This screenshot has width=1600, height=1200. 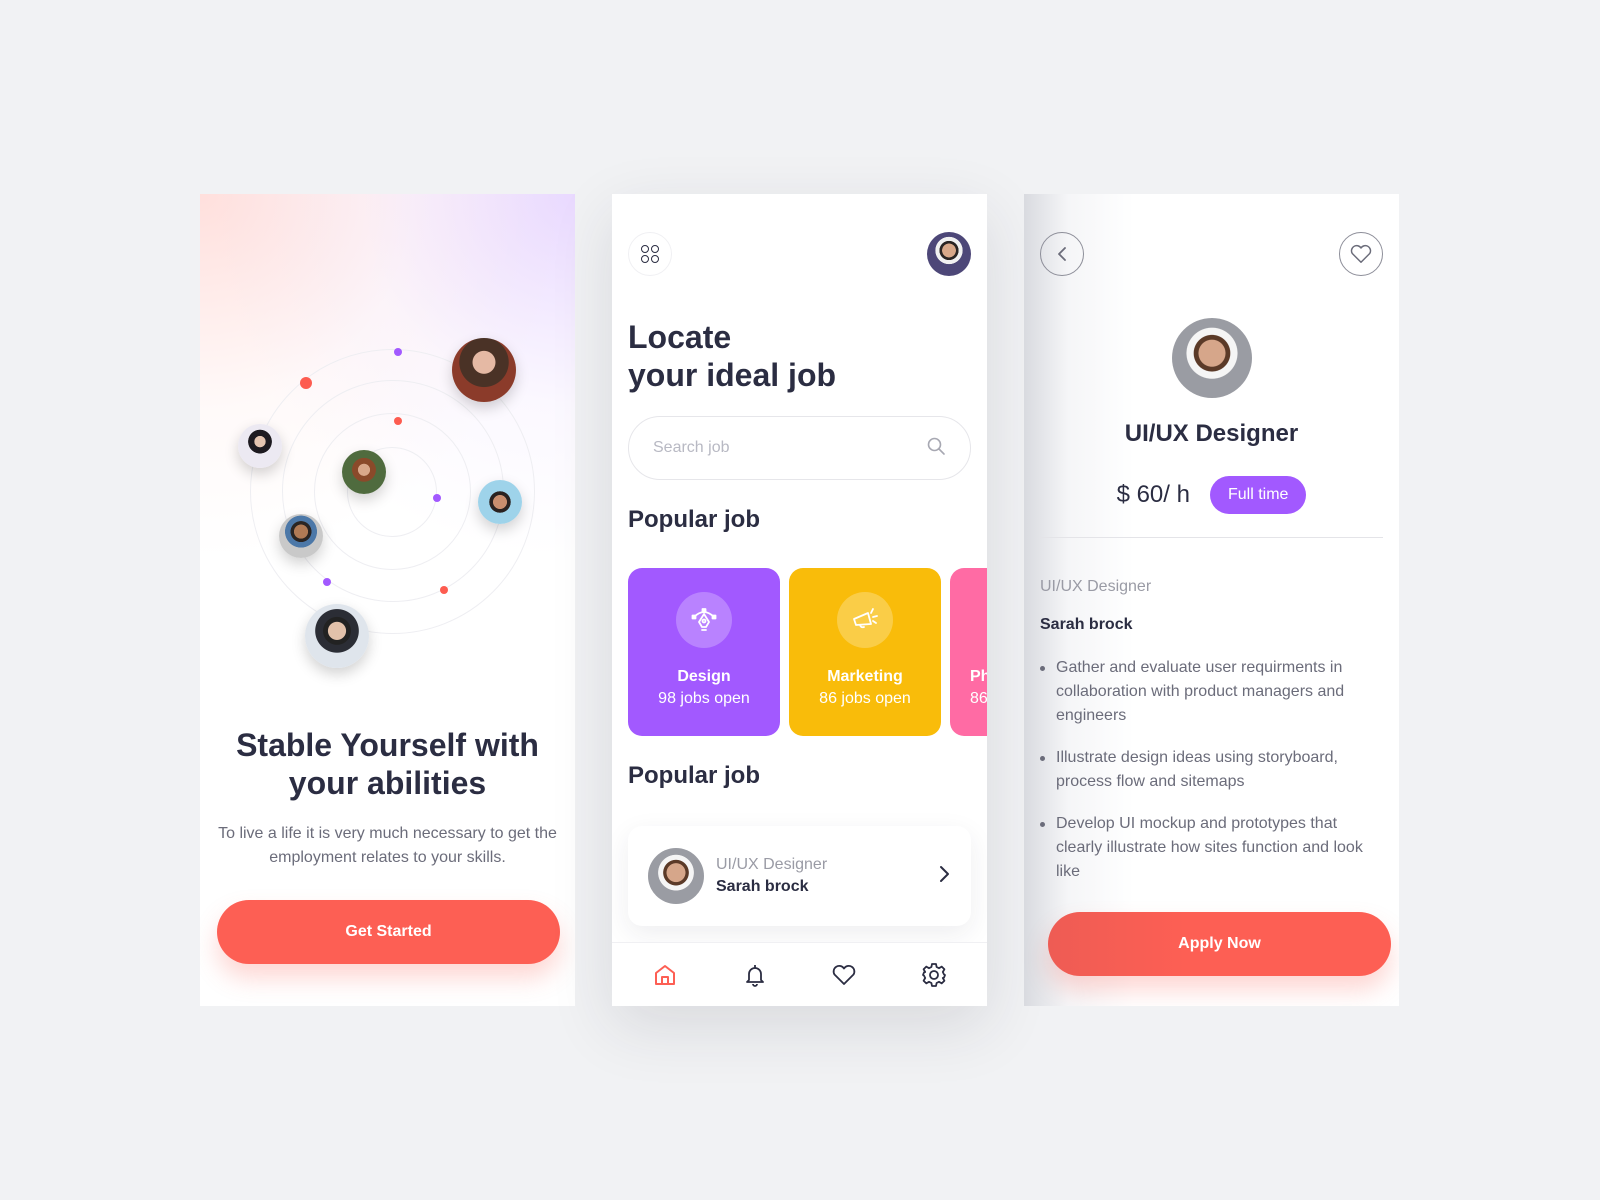 I want to click on category-count: 98 jobs open, so click(x=704, y=698).